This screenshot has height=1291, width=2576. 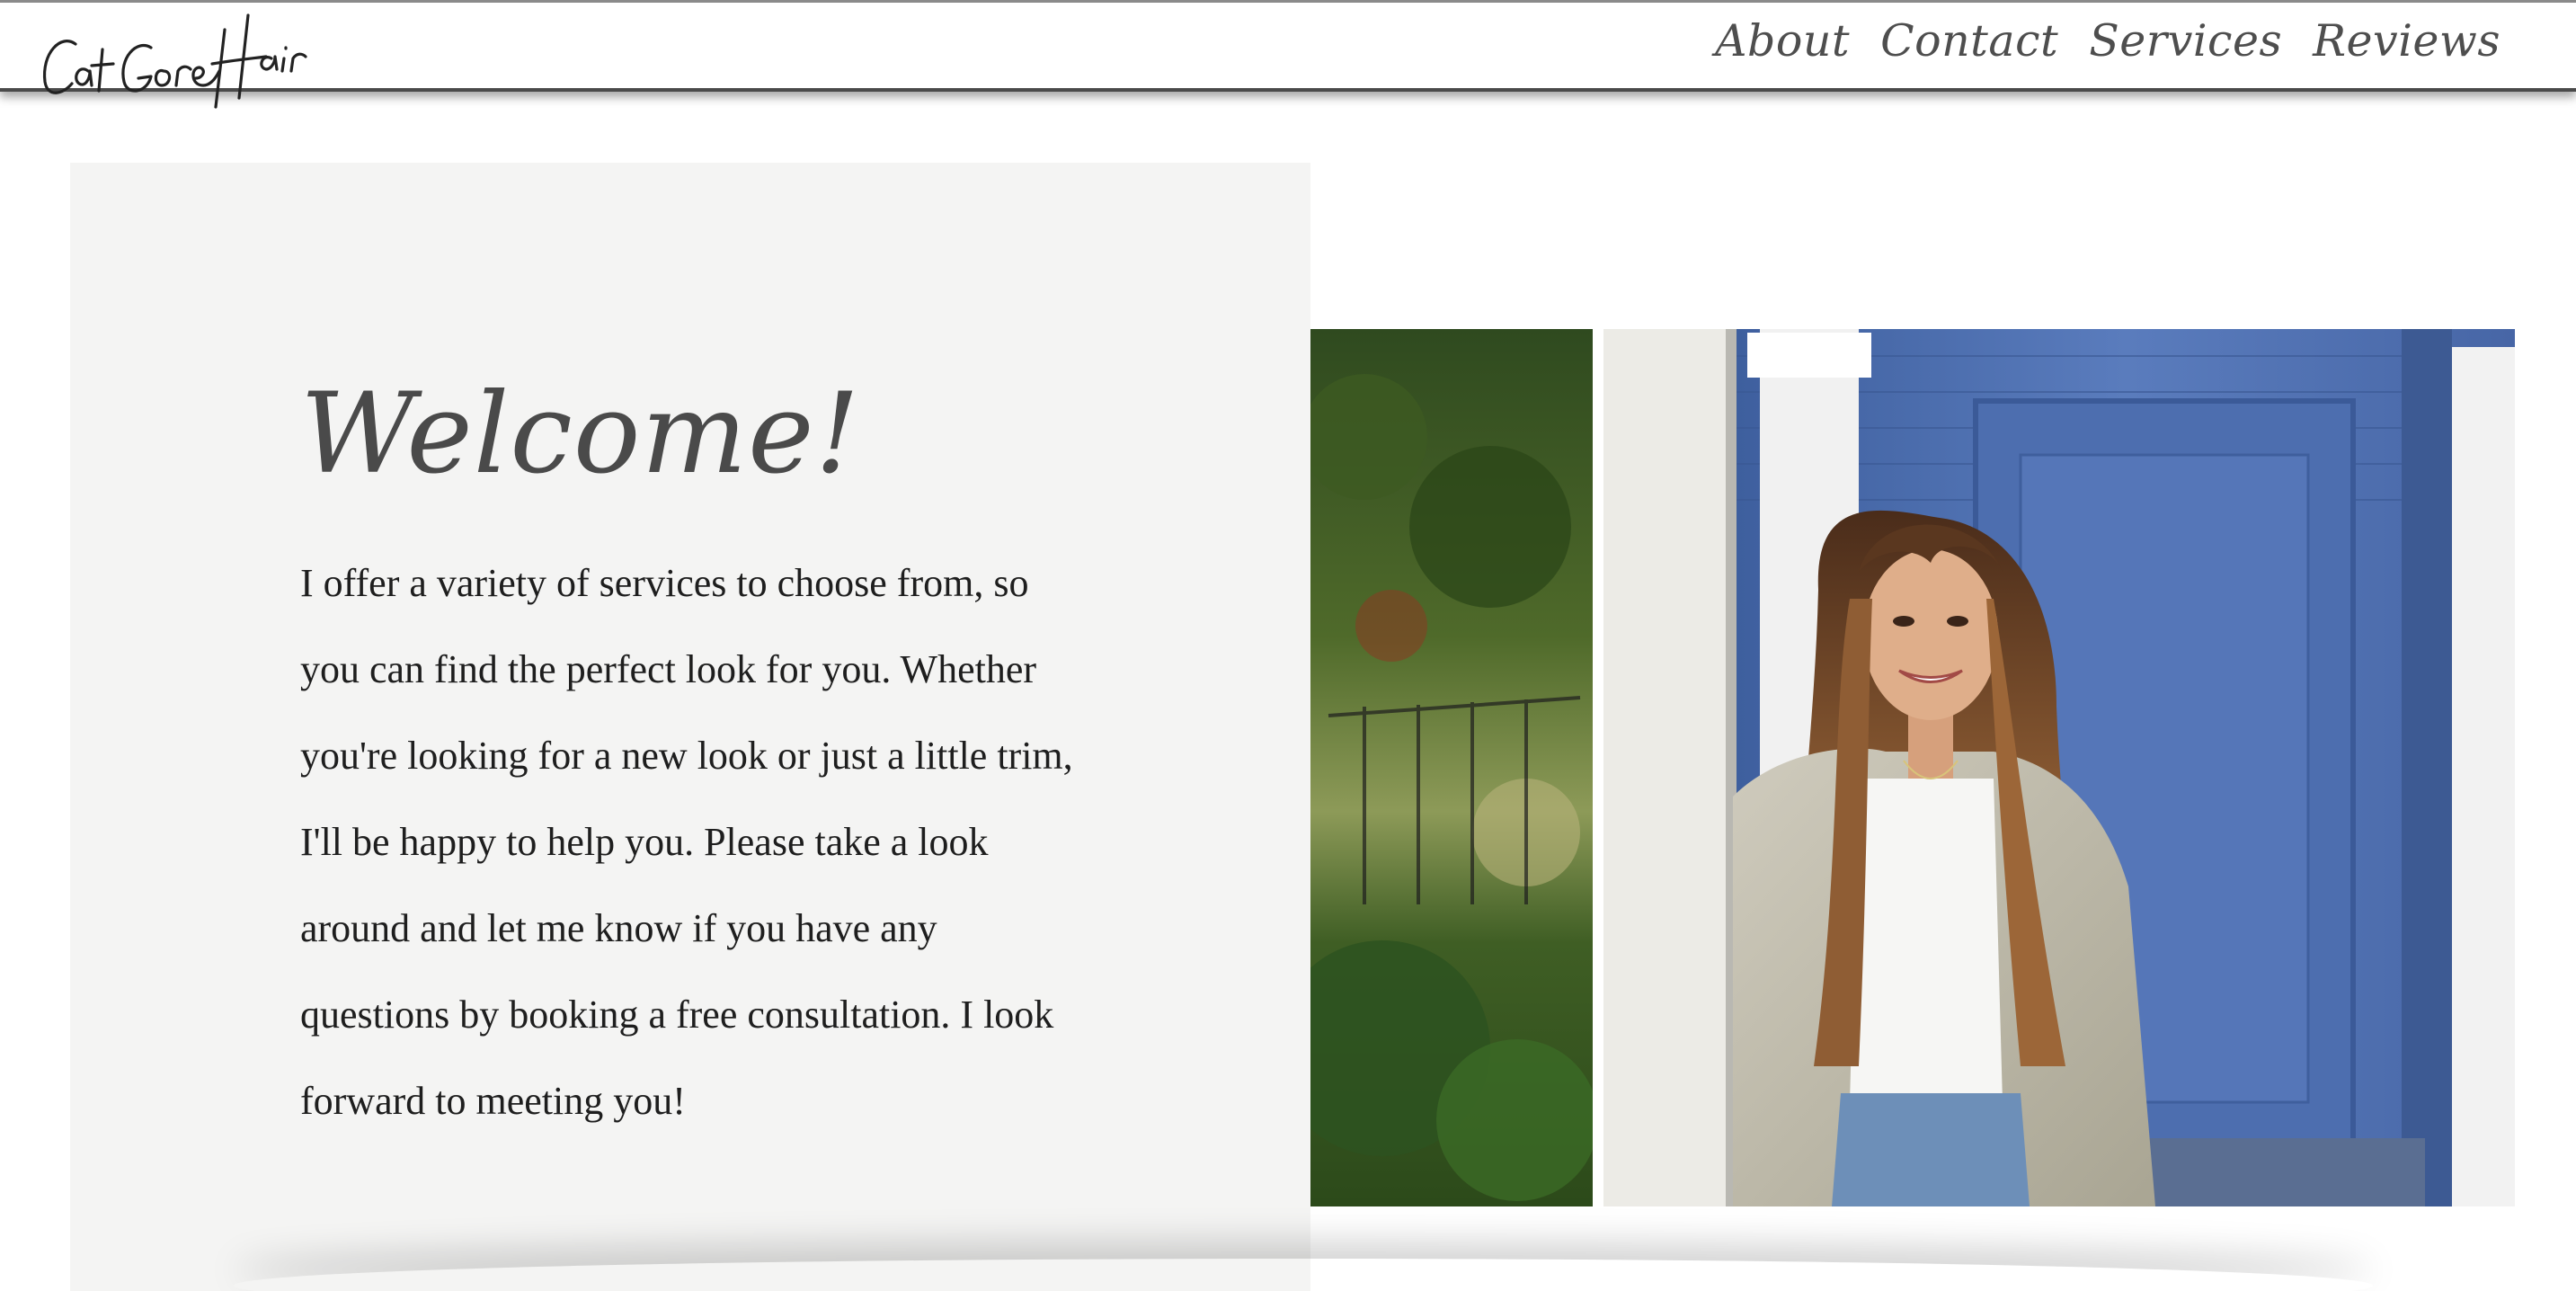 What do you see at coordinates (1288, 54) in the screenshot?
I see `site-header: About Contact Services Reviews` at bounding box center [1288, 54].